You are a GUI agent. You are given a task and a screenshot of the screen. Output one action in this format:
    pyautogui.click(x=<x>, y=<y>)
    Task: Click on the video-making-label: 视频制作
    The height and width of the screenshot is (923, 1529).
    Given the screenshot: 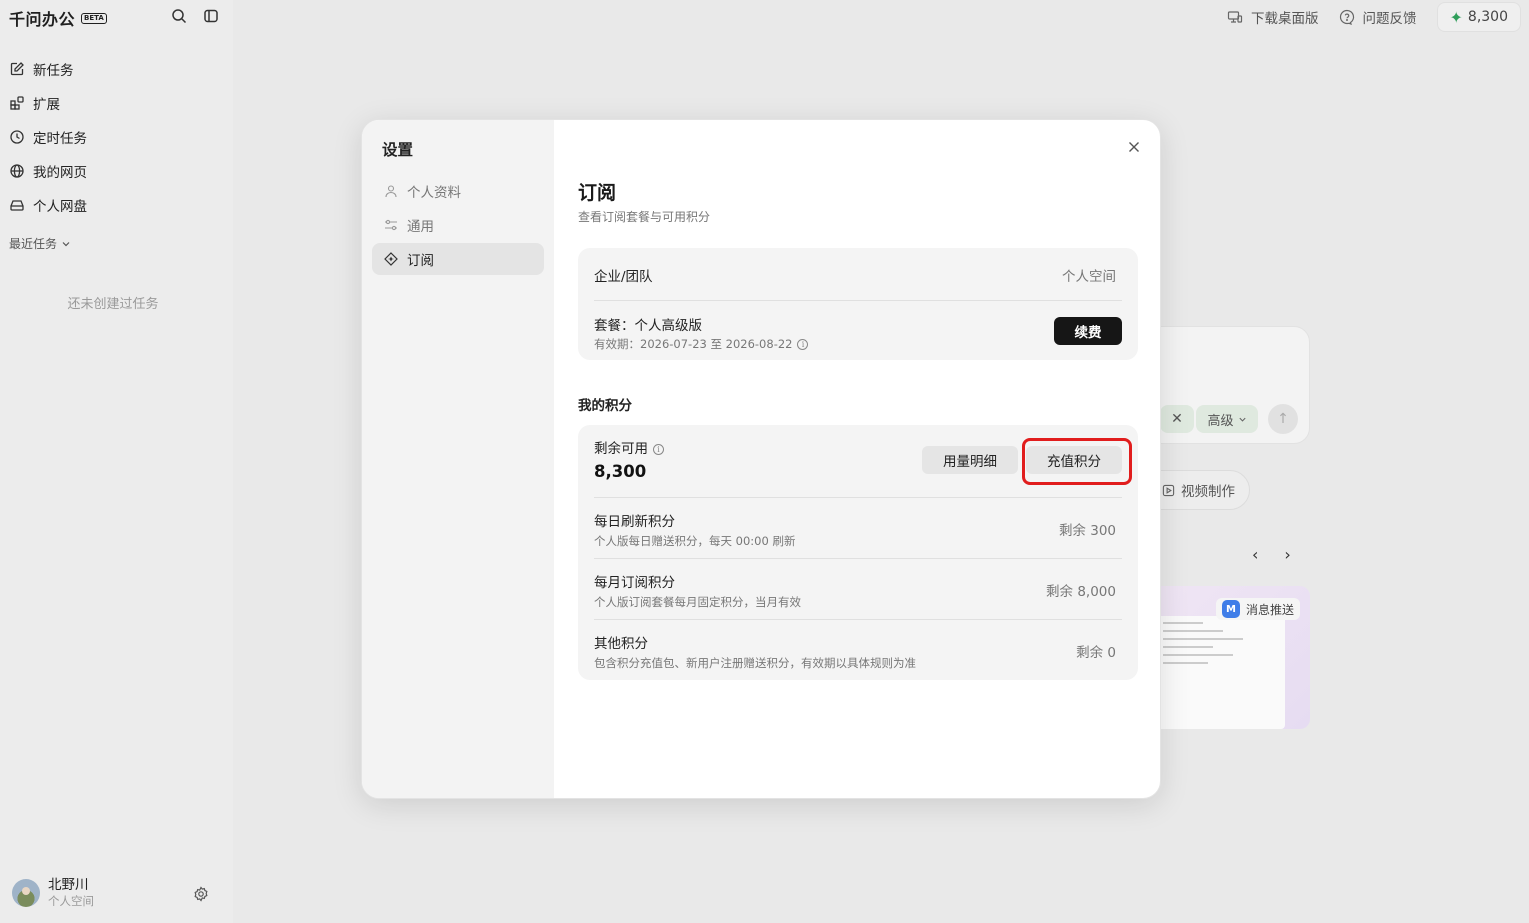 What is the action you would take?
    pyautogui.click(x=1208, y=492)
    